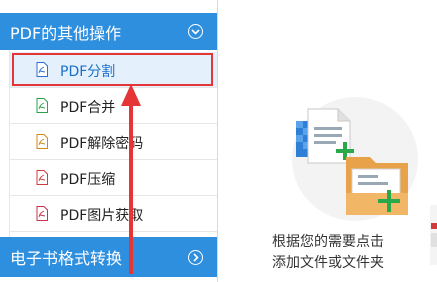  What do you see at coordinates (433, 235) in the screenshot?
I see `partial-icon` at bounding box center [433, 235].